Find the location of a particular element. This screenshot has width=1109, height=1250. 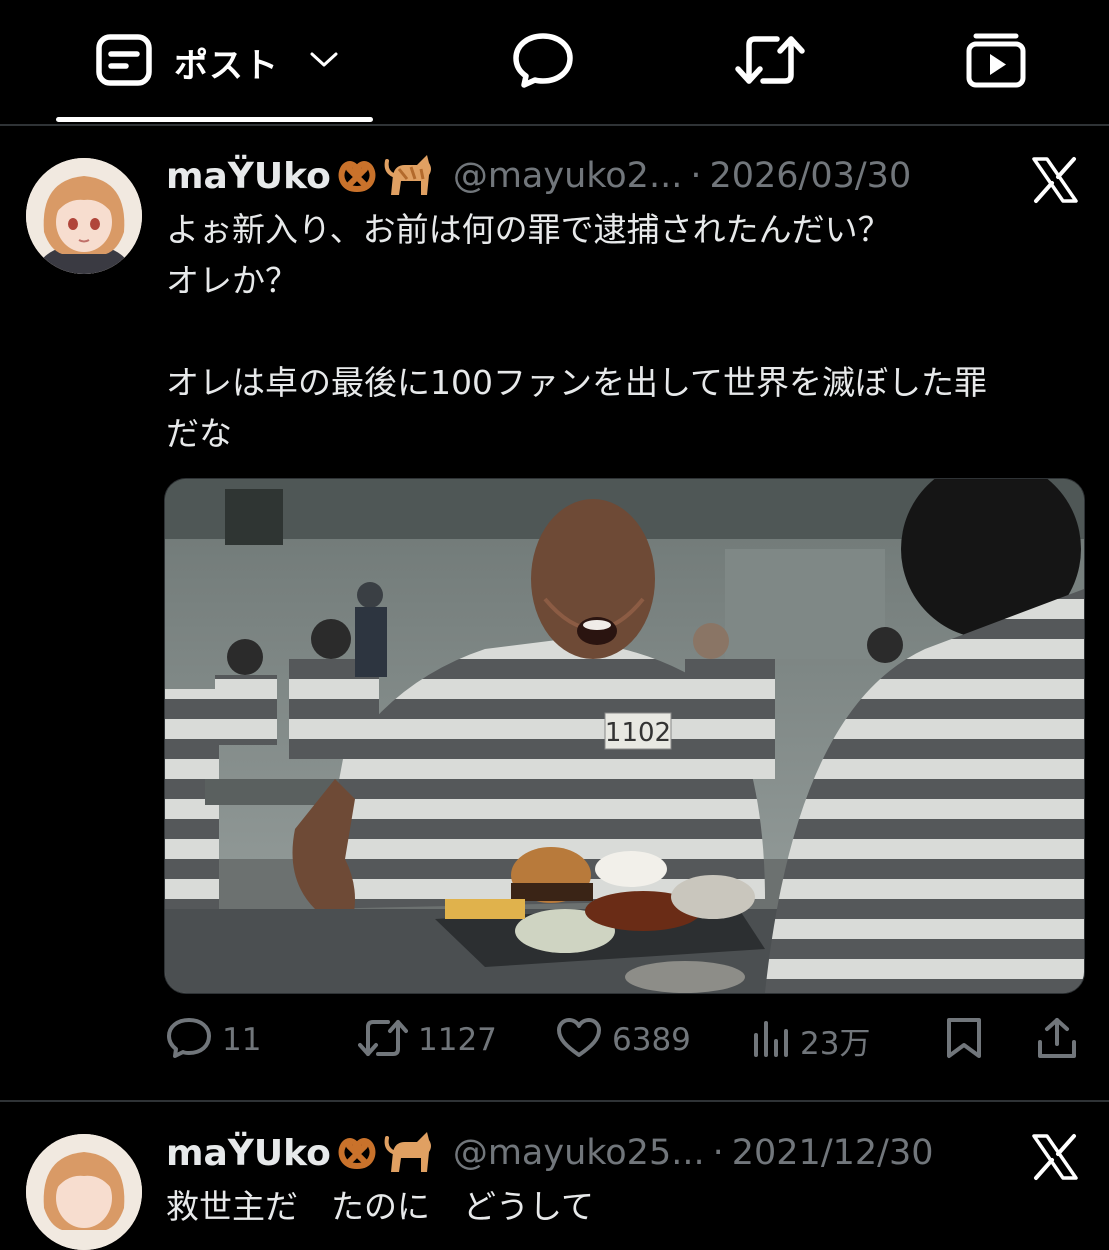

share-icon is located at coordinates (1057, 1040).